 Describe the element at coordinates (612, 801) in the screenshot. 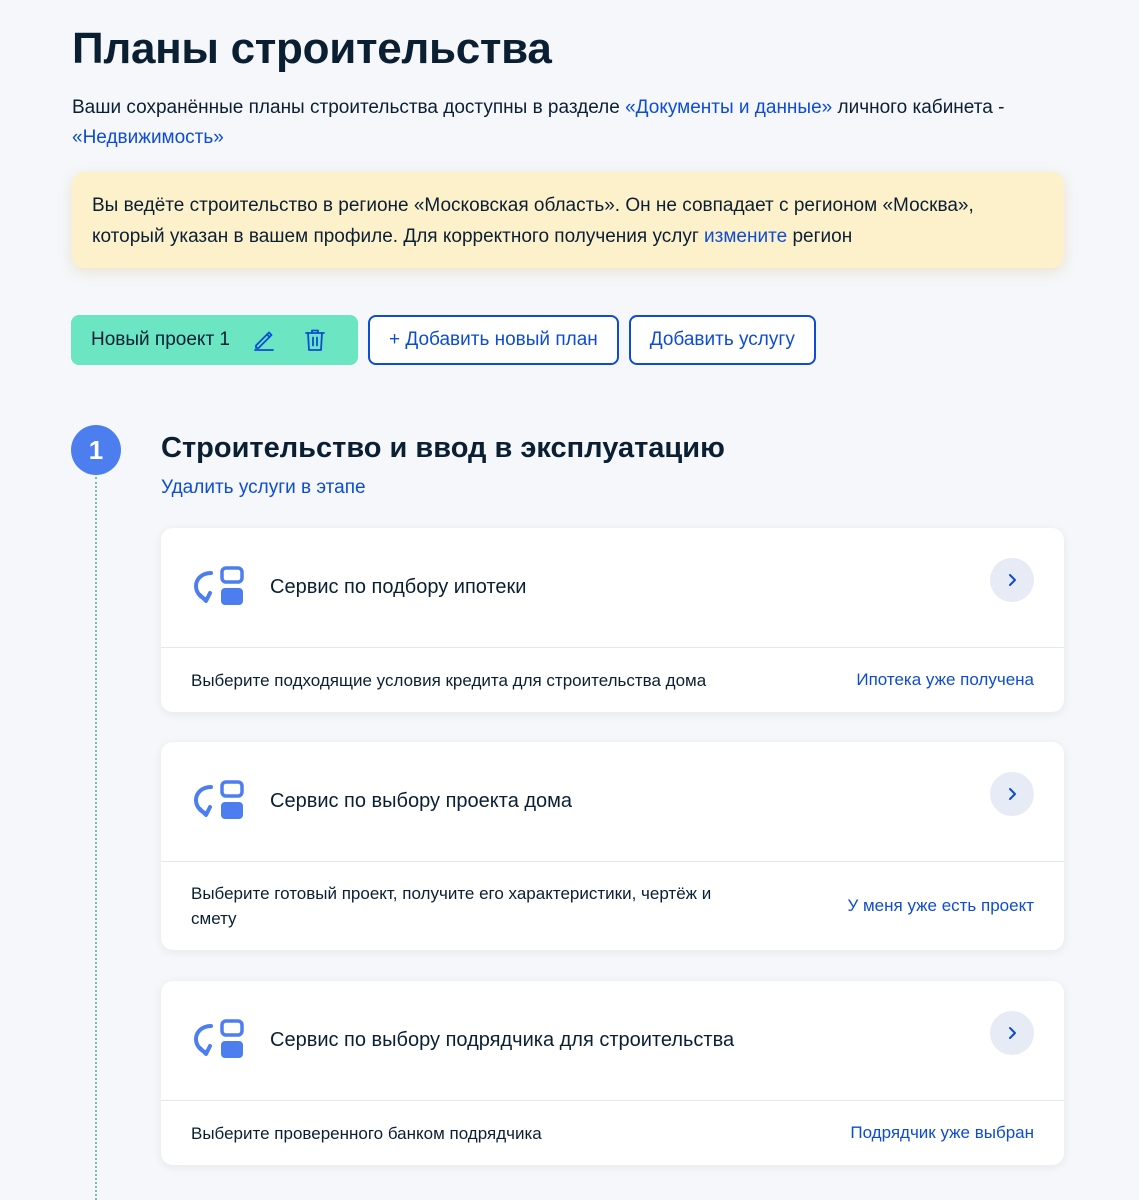

I see `service-card-header: Сервис по выбору проекта дома` at that location.